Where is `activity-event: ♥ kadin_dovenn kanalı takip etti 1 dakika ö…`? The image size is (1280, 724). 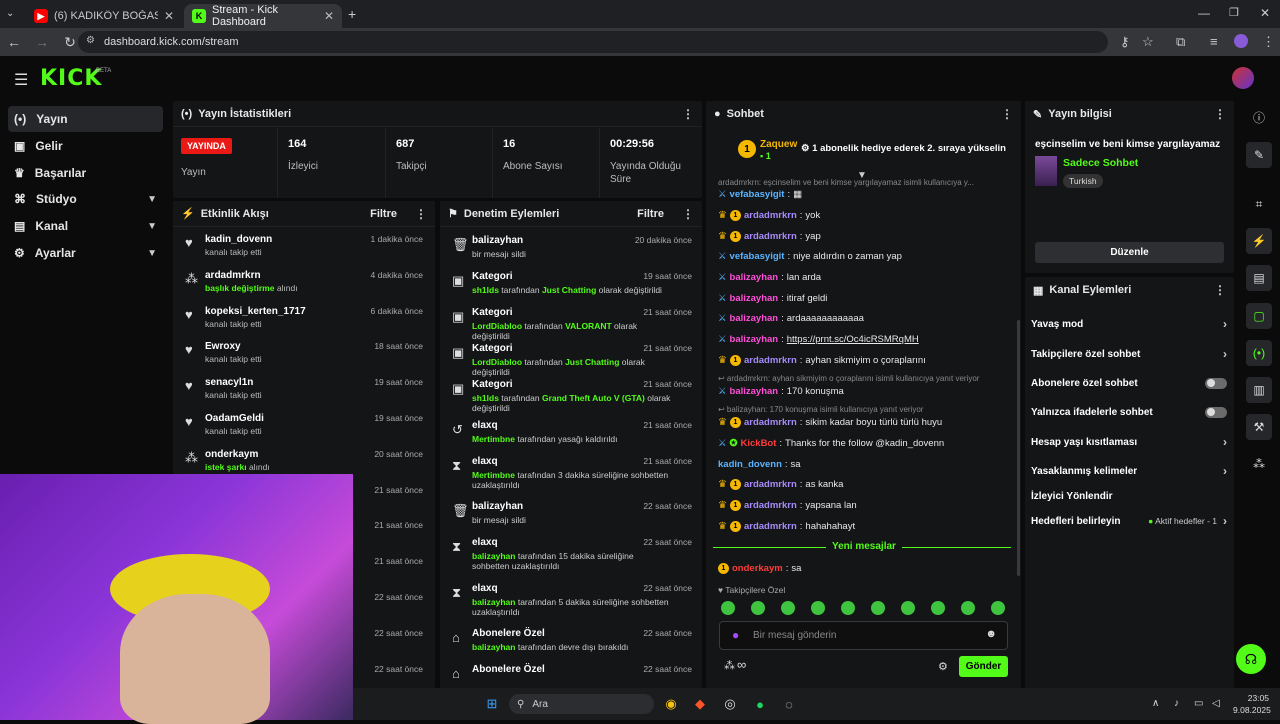
activity-event: ♥ kadin_dovenn kanalı takip etti 1 dakika ö… is located at coordinates (302, 249).